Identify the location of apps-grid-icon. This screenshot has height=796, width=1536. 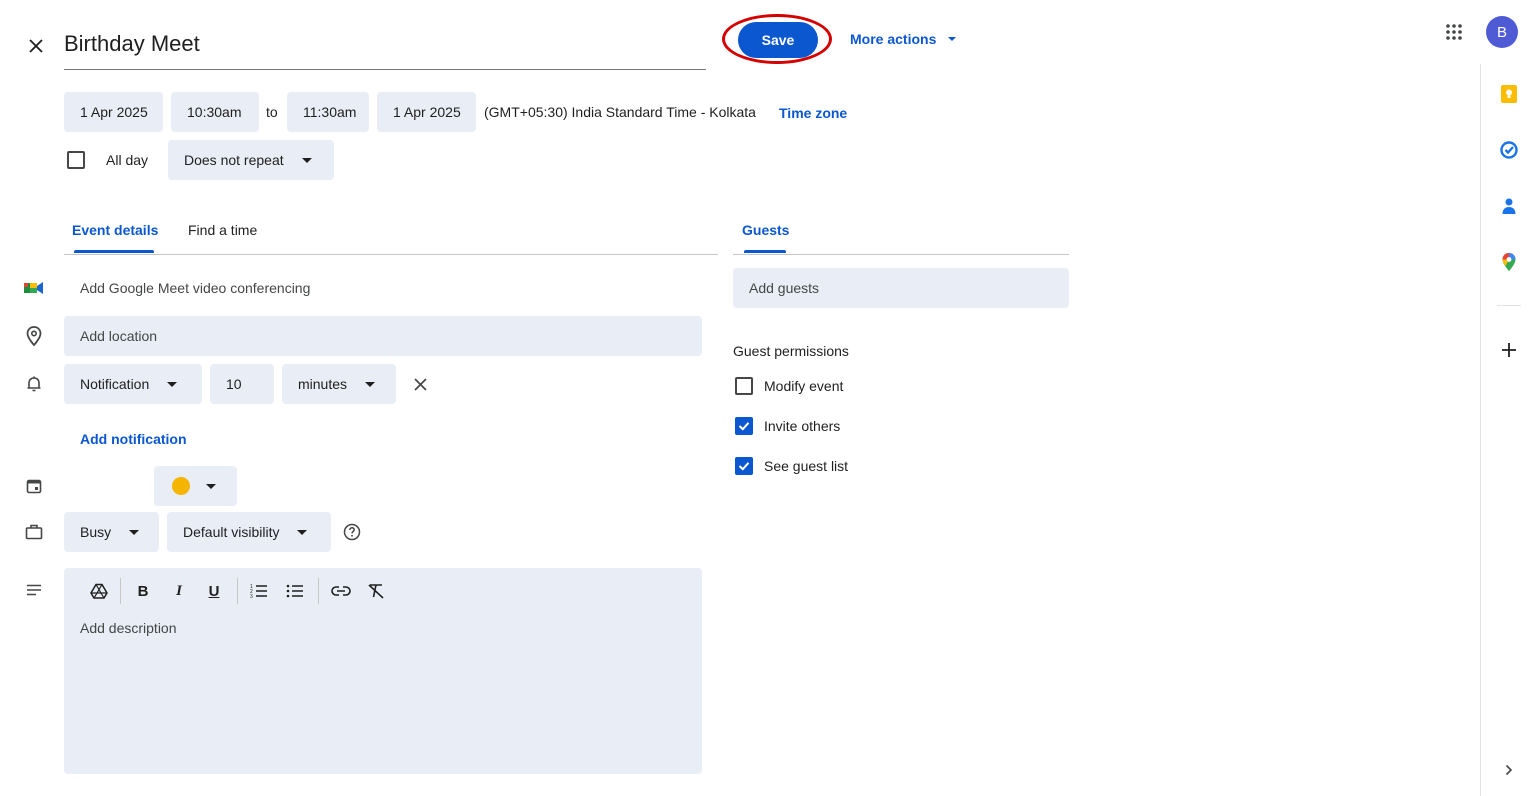
(1454, 32).